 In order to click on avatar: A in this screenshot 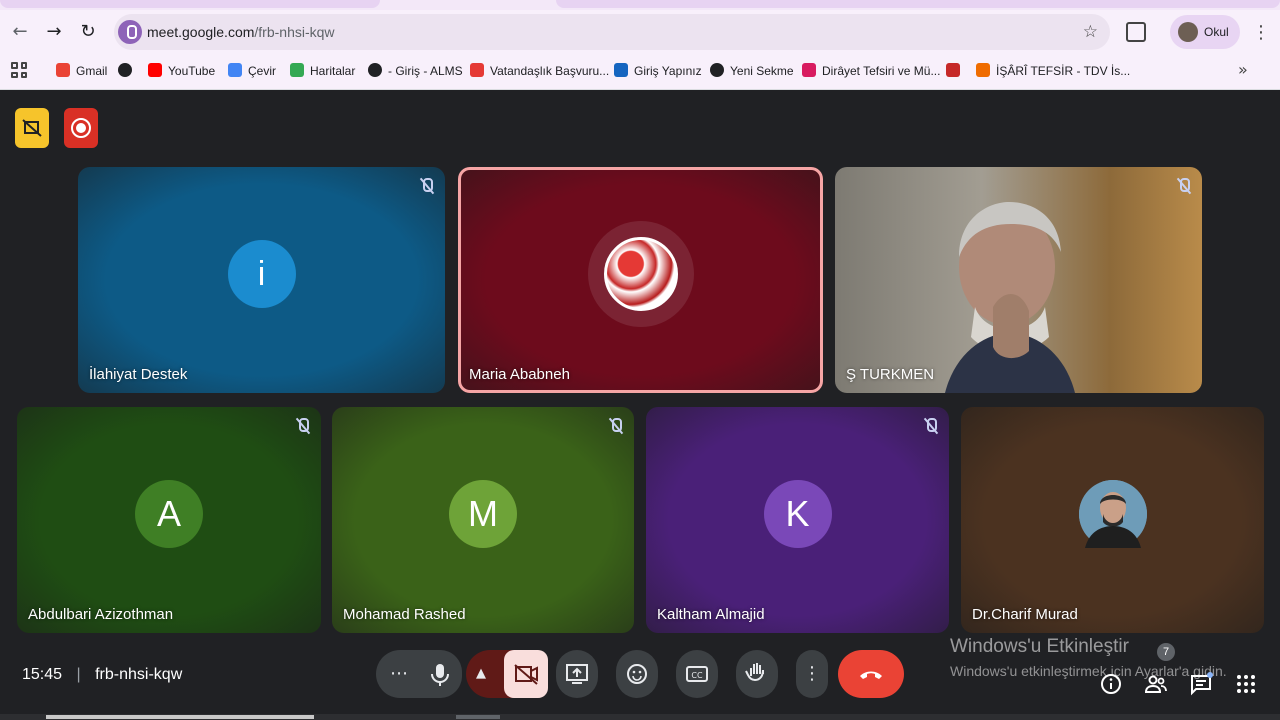, I will do `click(169, 514)`.